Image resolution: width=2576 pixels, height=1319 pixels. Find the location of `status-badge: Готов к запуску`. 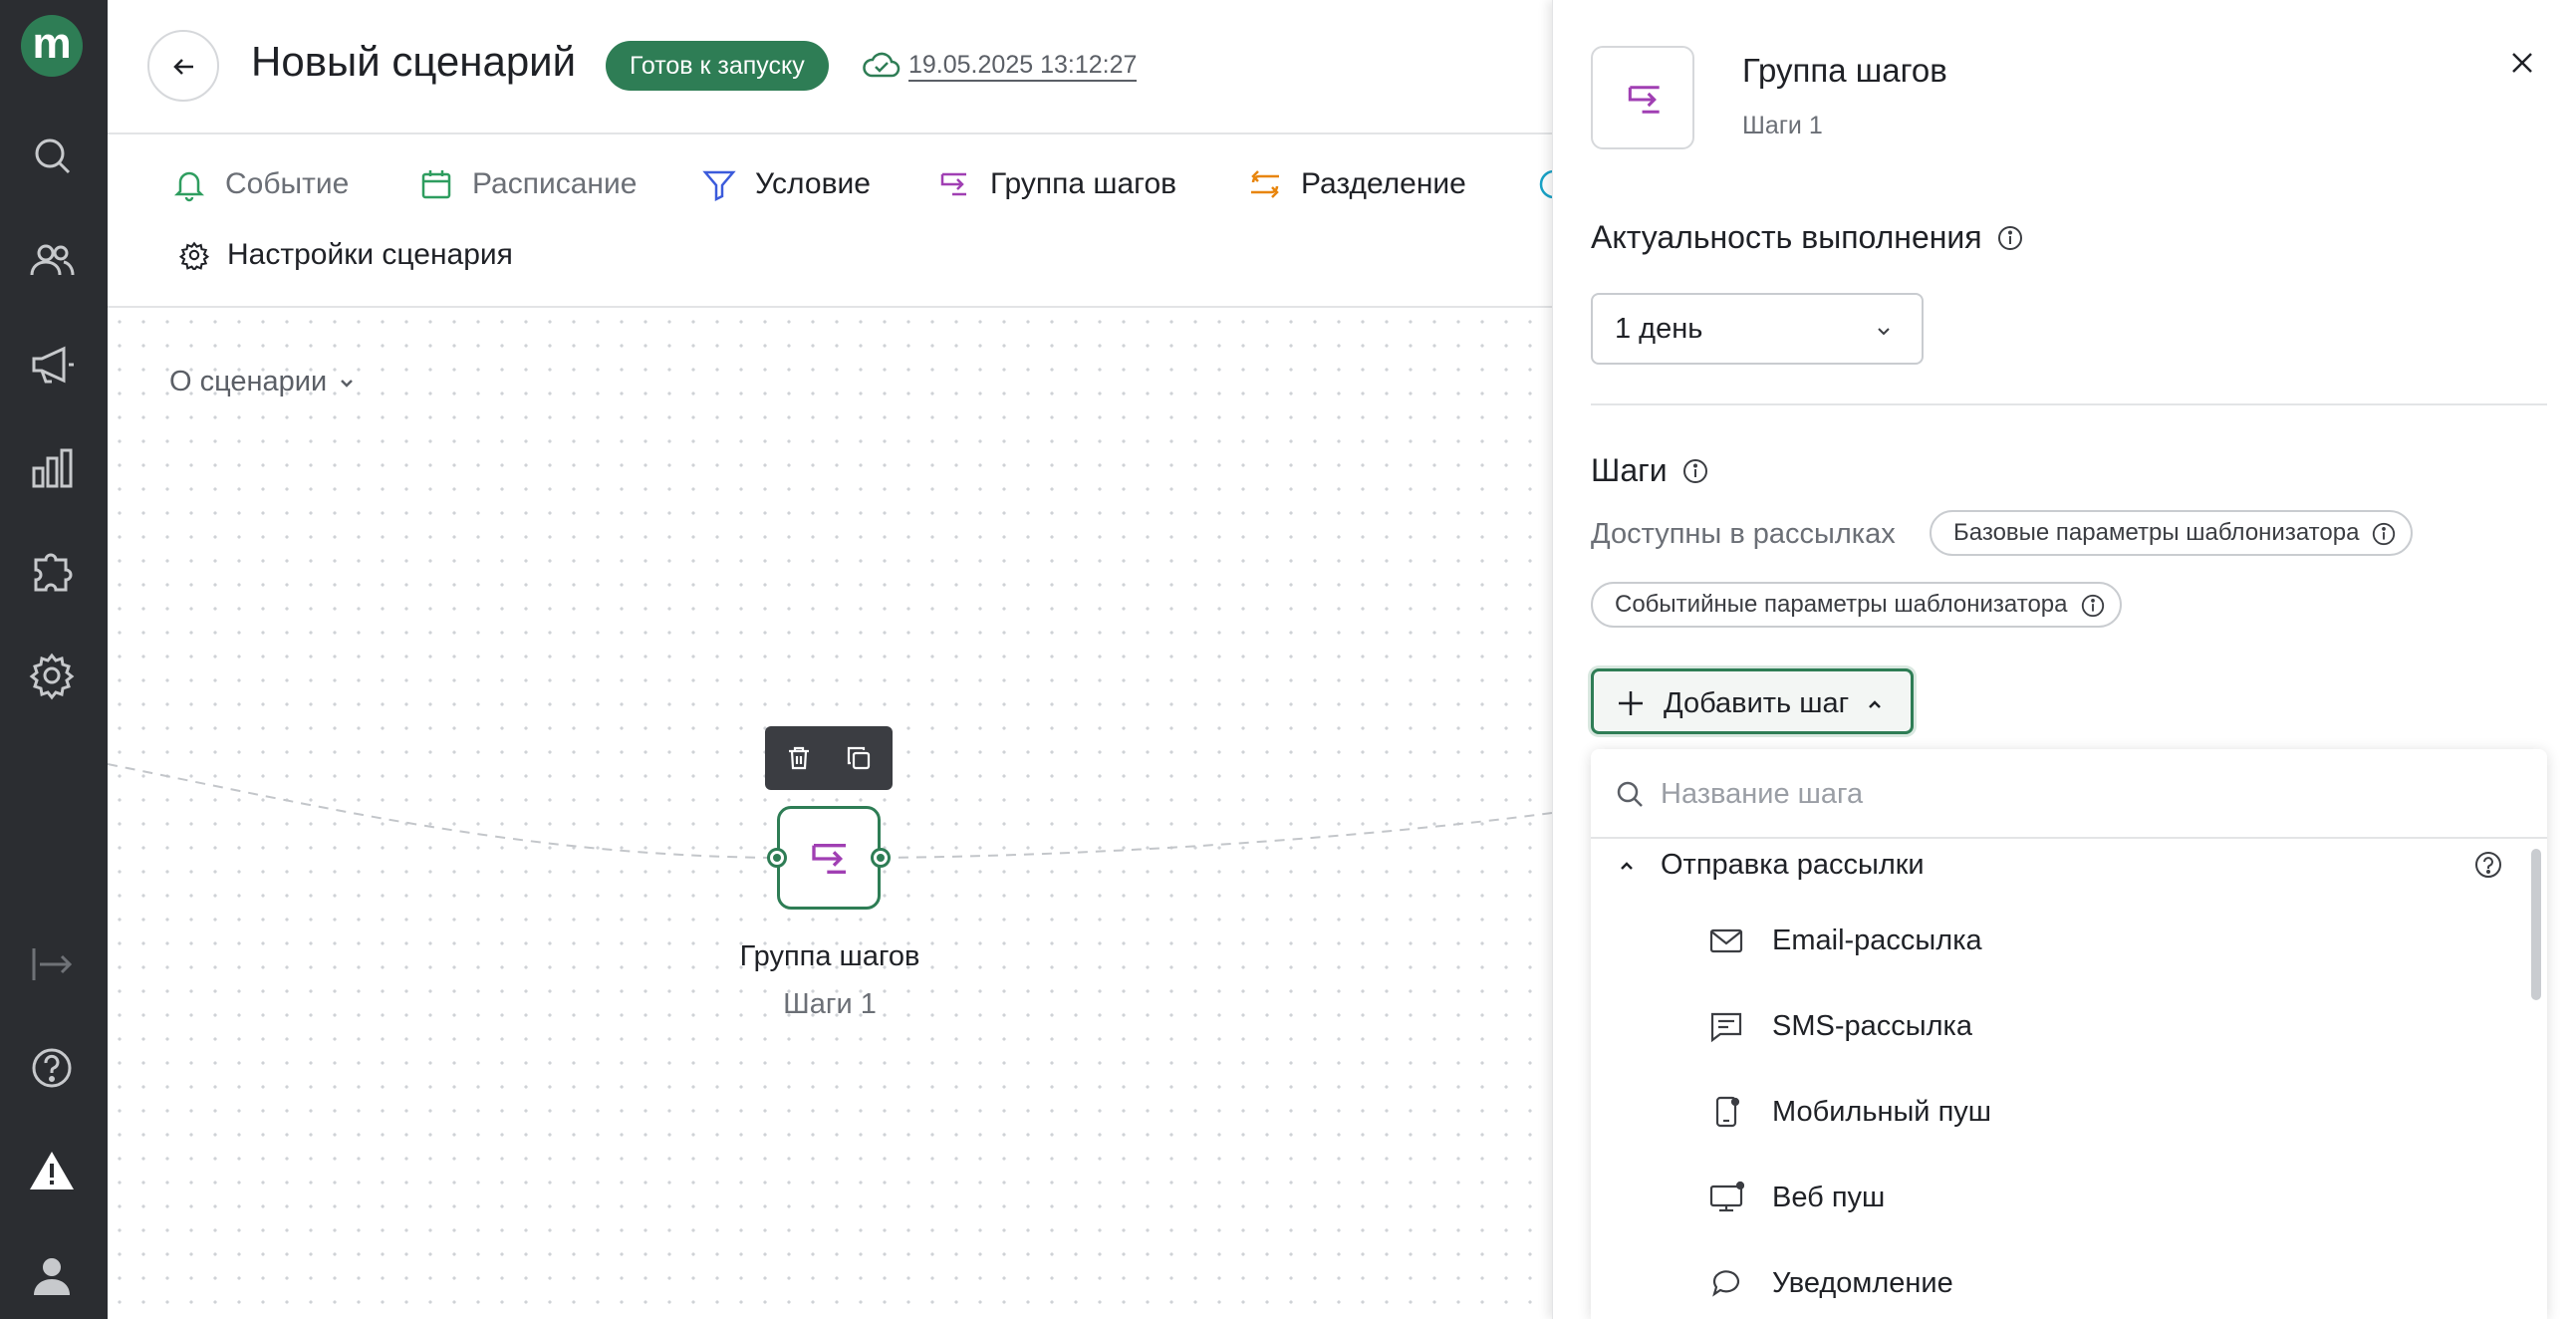

status-badge: Готов к запуску is located at coordinates (717, 66).